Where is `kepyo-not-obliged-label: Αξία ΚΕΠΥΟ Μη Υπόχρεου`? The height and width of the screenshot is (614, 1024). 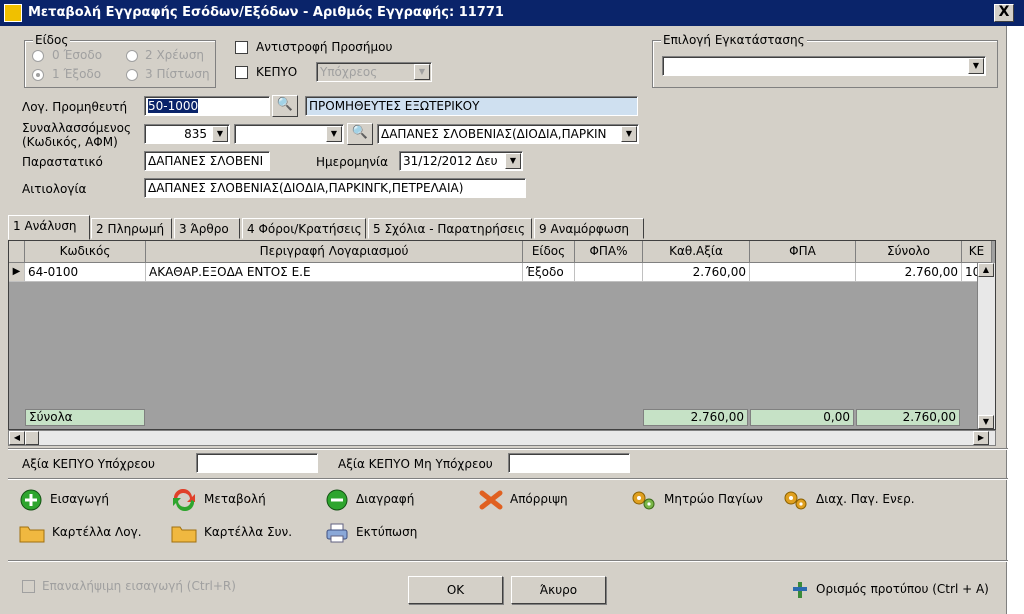
kepyo-not-obliged-label: Αξία ΚΕΠΥΟ Μη Υπόχρεου is located at coordinates (415, 464).